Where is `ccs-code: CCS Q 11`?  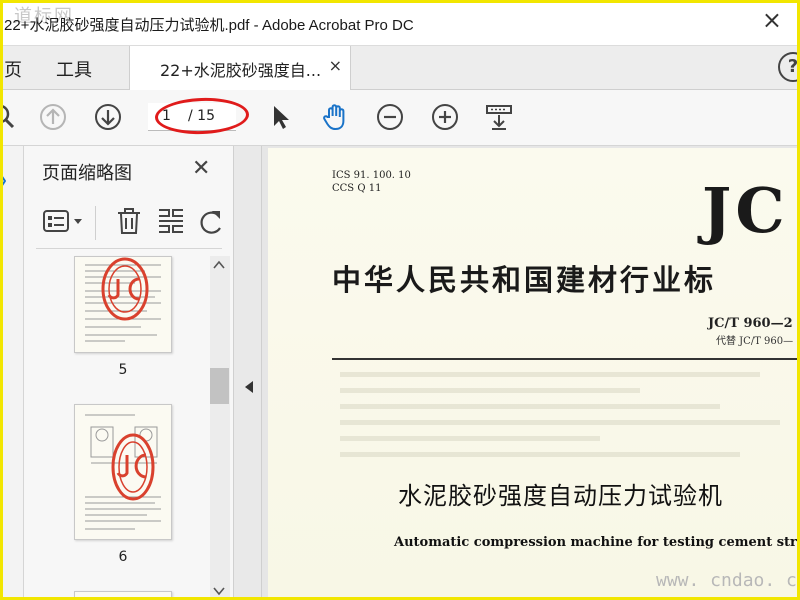 ccs-code: CCS Q 11 is located at coordinates (357, 188).